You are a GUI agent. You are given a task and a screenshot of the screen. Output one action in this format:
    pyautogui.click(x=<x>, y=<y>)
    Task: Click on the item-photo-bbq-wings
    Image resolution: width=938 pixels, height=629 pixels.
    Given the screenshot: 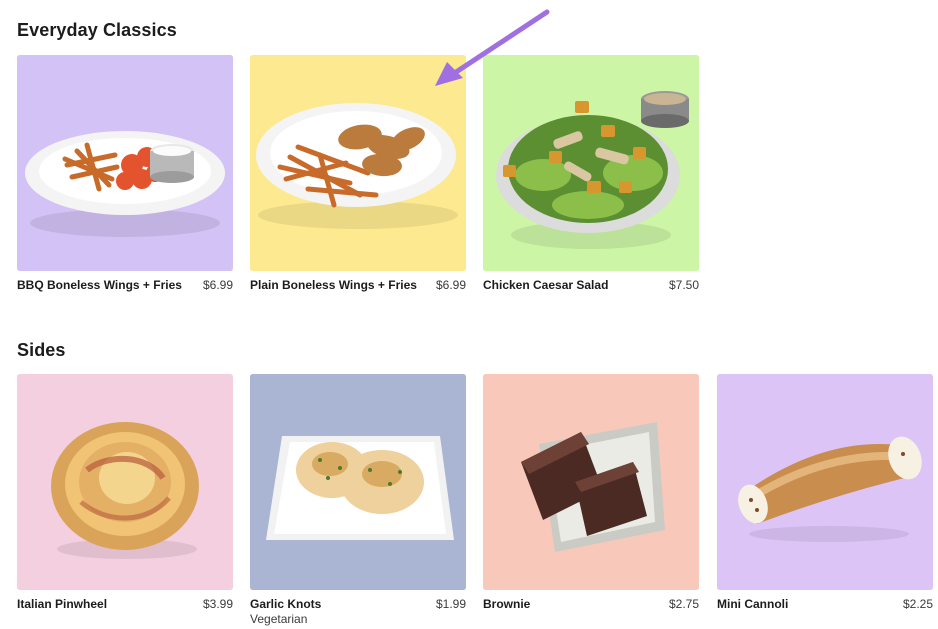 What is the action you would take?
    pyautogui.click(x=125, y=163)
    